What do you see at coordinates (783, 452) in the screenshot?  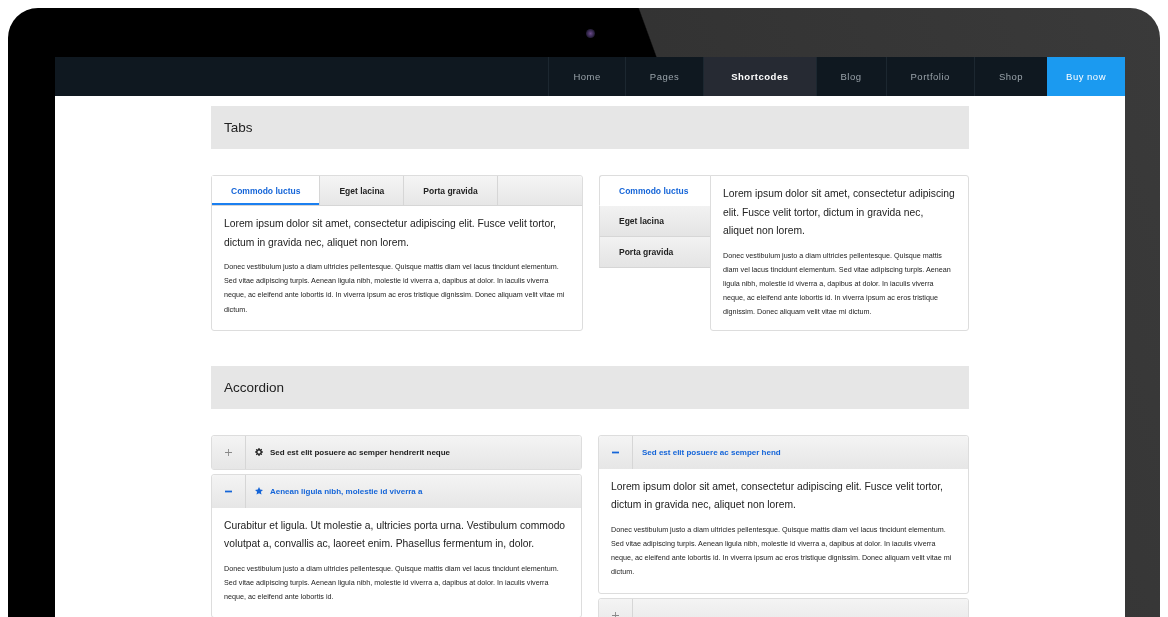 I see `accordion-header: Sed est elit posuere ac semper hend` at bounding box center [783, 452].